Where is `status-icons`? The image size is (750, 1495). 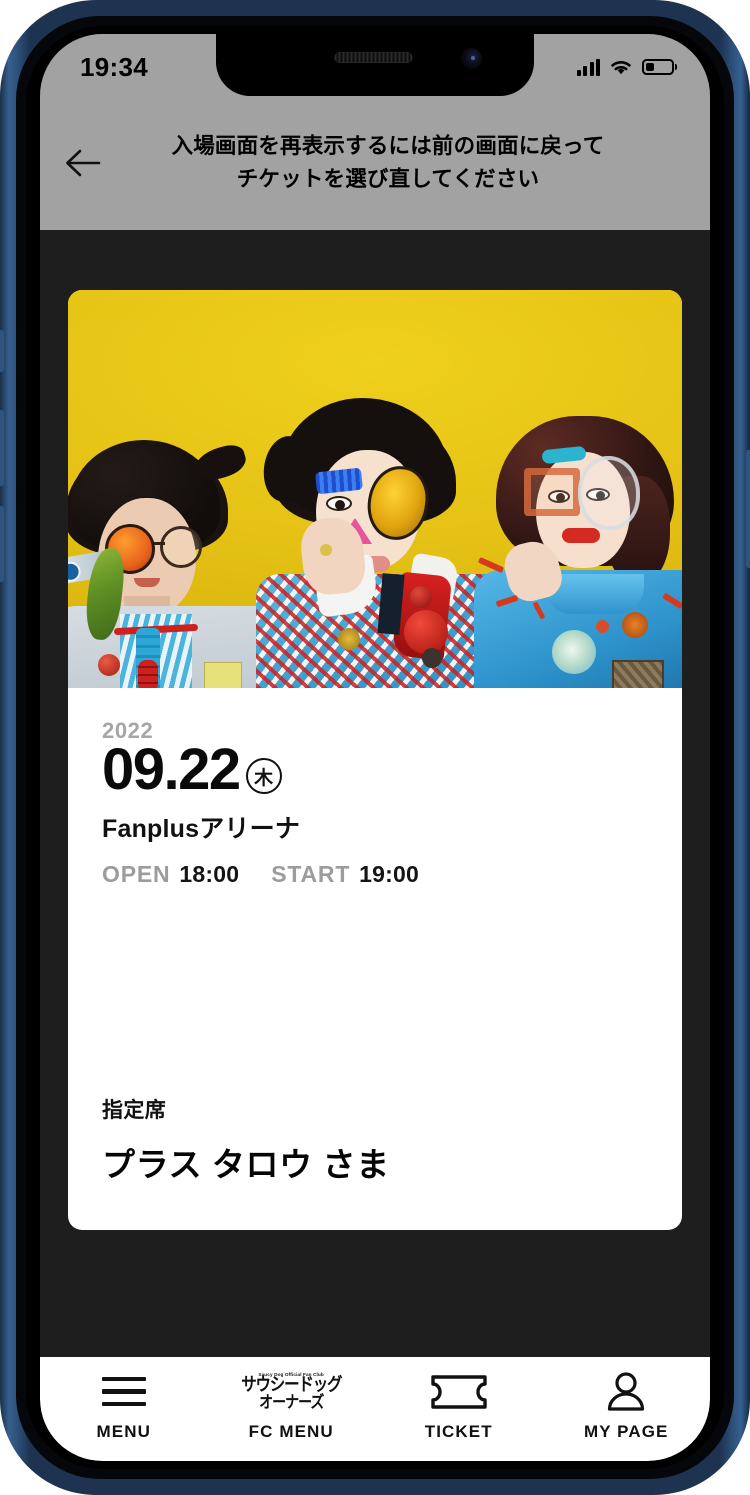
status-icons is located at coordinates (625, 67).